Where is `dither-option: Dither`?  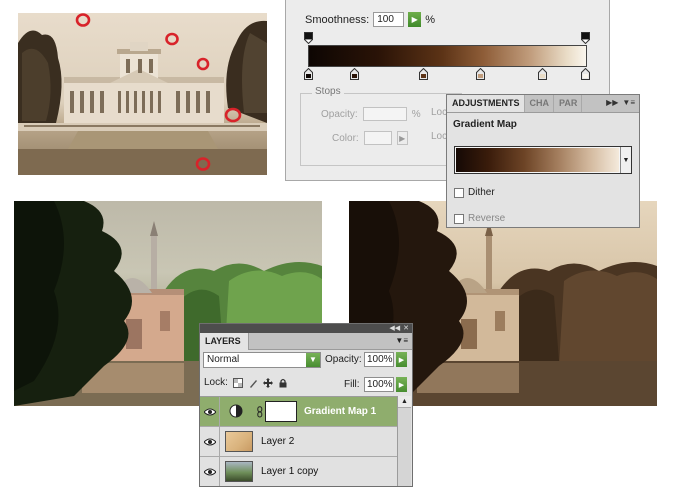 dither-option: Dither is located at coordinates (474, 192).